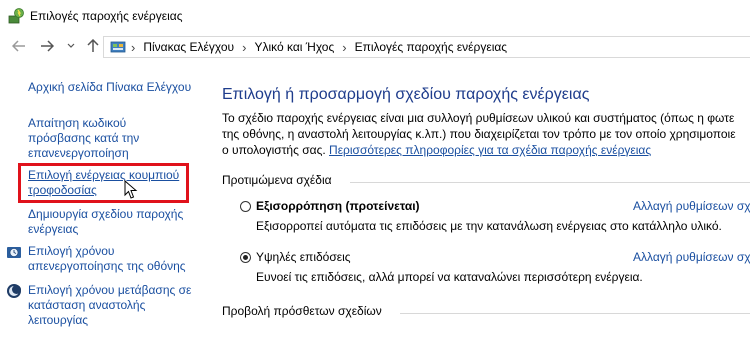  I want to click on forward-button, so click(47, 46).